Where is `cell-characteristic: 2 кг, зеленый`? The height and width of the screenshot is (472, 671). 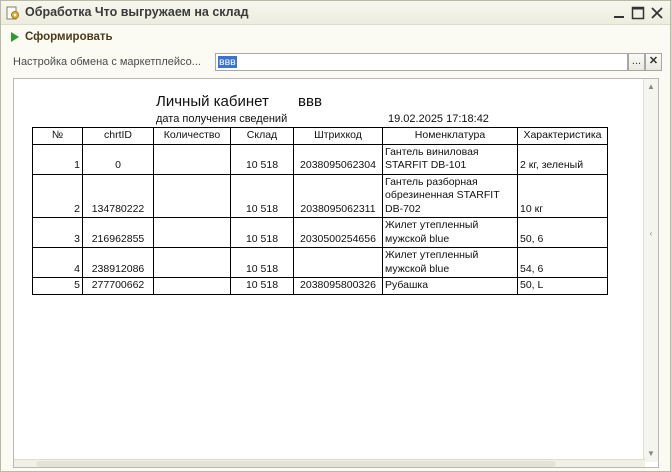 cell-characteristic: 2 кг, зеленый is located at coordinates (562, 159).